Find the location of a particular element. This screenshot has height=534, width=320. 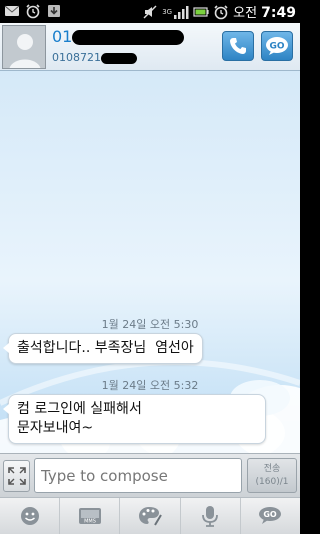

go-sms-button: GO is located at coordinates (270, 516).